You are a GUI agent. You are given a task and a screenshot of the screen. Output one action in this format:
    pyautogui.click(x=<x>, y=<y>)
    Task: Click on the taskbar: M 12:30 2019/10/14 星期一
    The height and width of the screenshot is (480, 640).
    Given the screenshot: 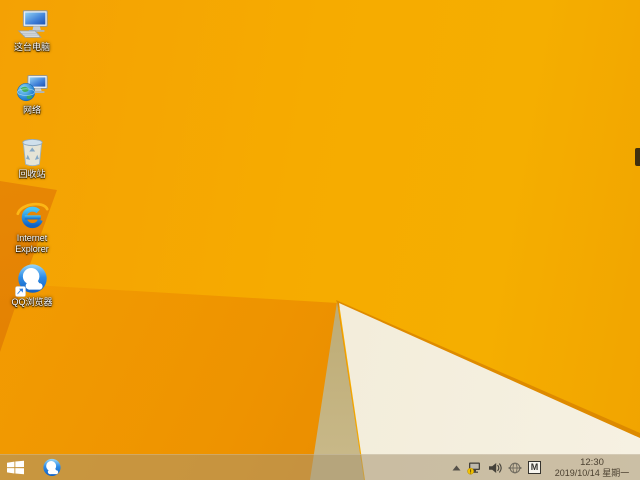 What is the action you would take?
    pyautogui.click(x=320, y=467)
    